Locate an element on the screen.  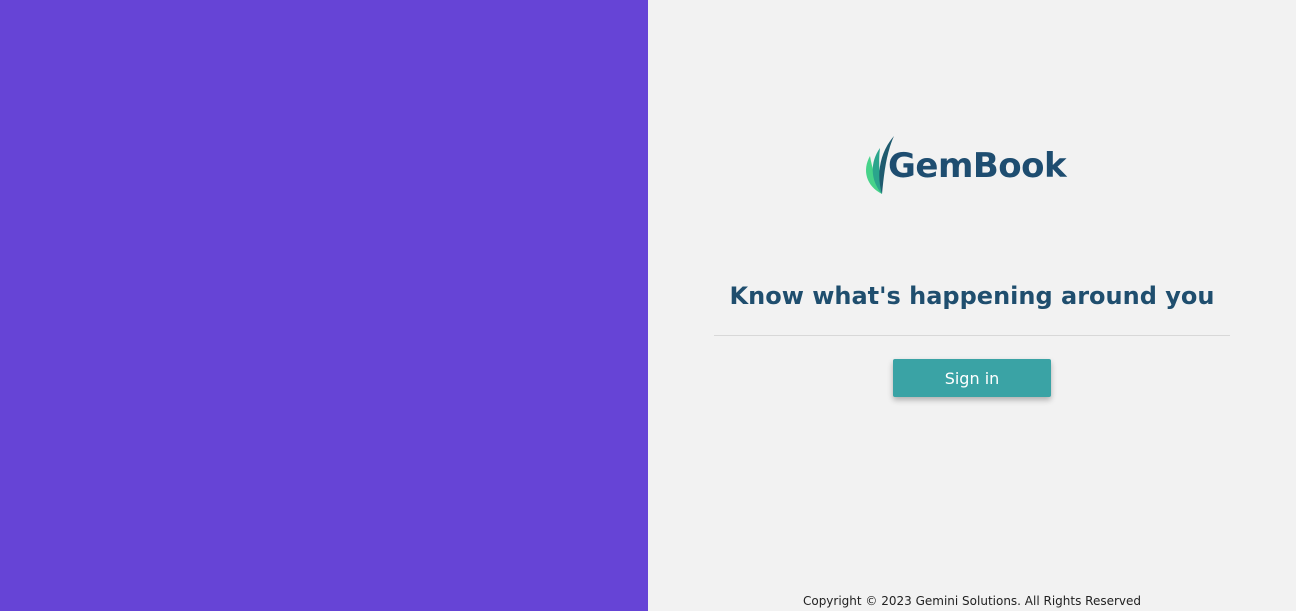
gembook-logo: GemBook is located at coordinates (972, 166).